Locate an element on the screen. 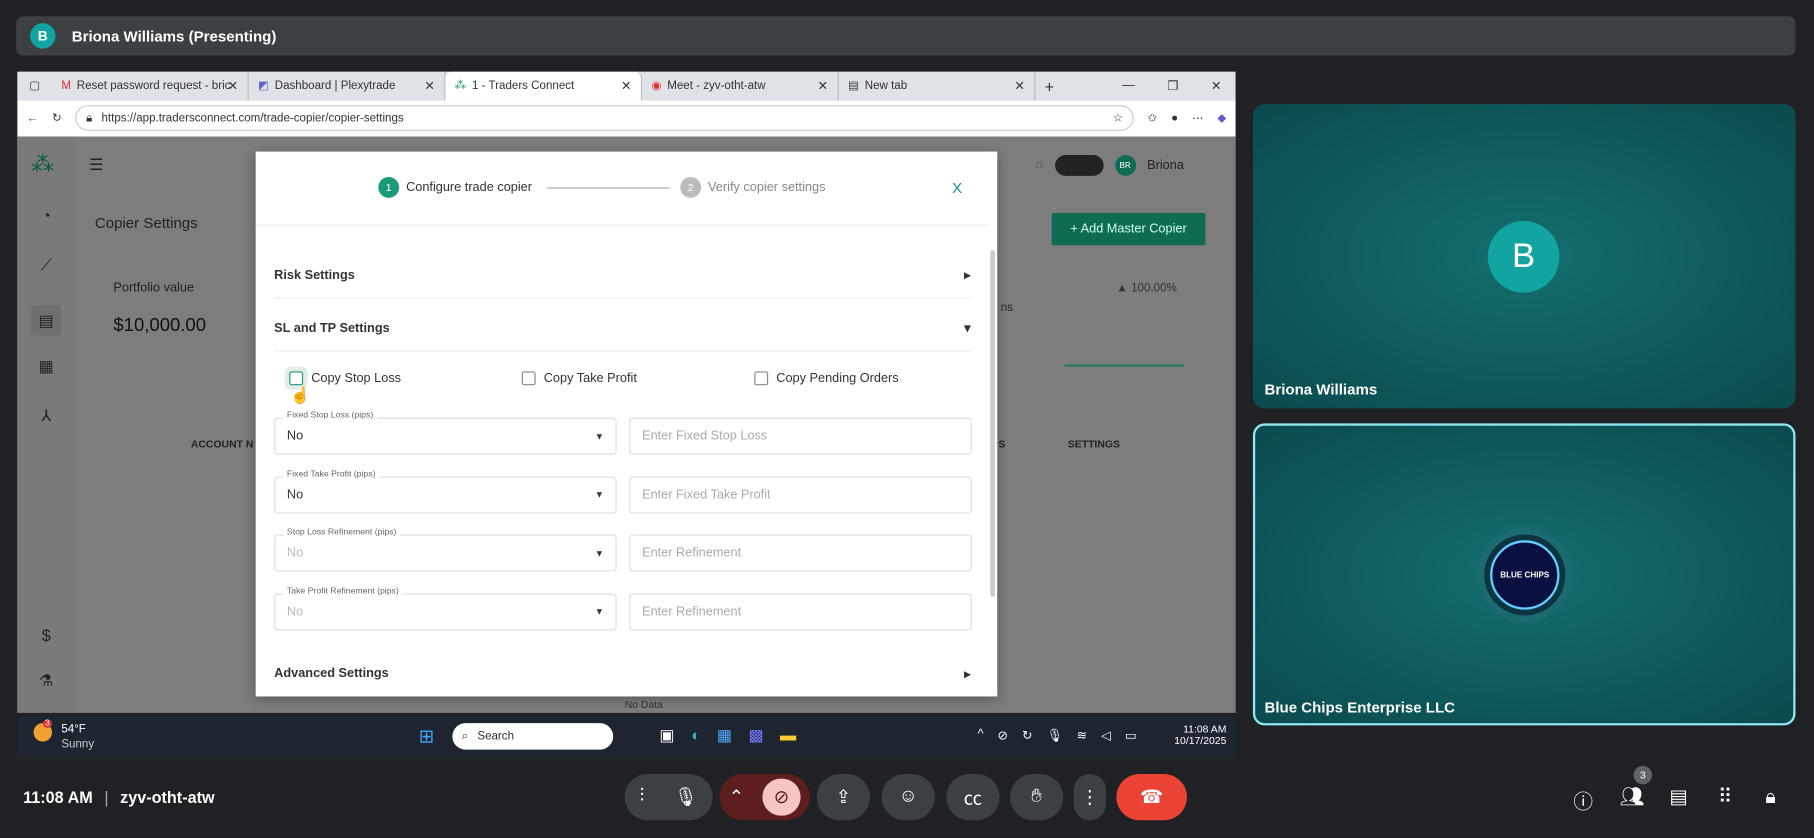  present-button: ⇪ is located at coordinates (843, 797).